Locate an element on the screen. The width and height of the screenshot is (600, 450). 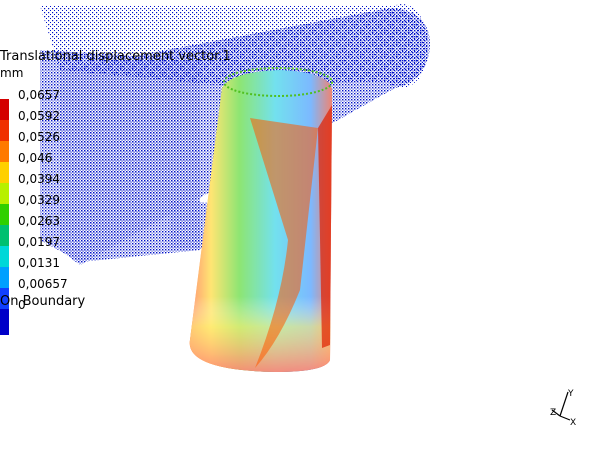
legend-tick-label: 0,0526 is located at coordinates (39, 137).